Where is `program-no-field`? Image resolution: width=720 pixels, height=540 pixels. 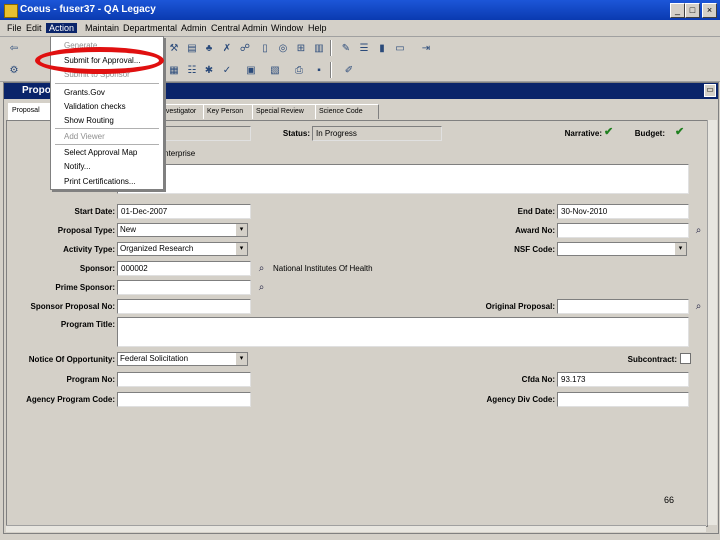 program-no-field is located at coordinates (184, 379).